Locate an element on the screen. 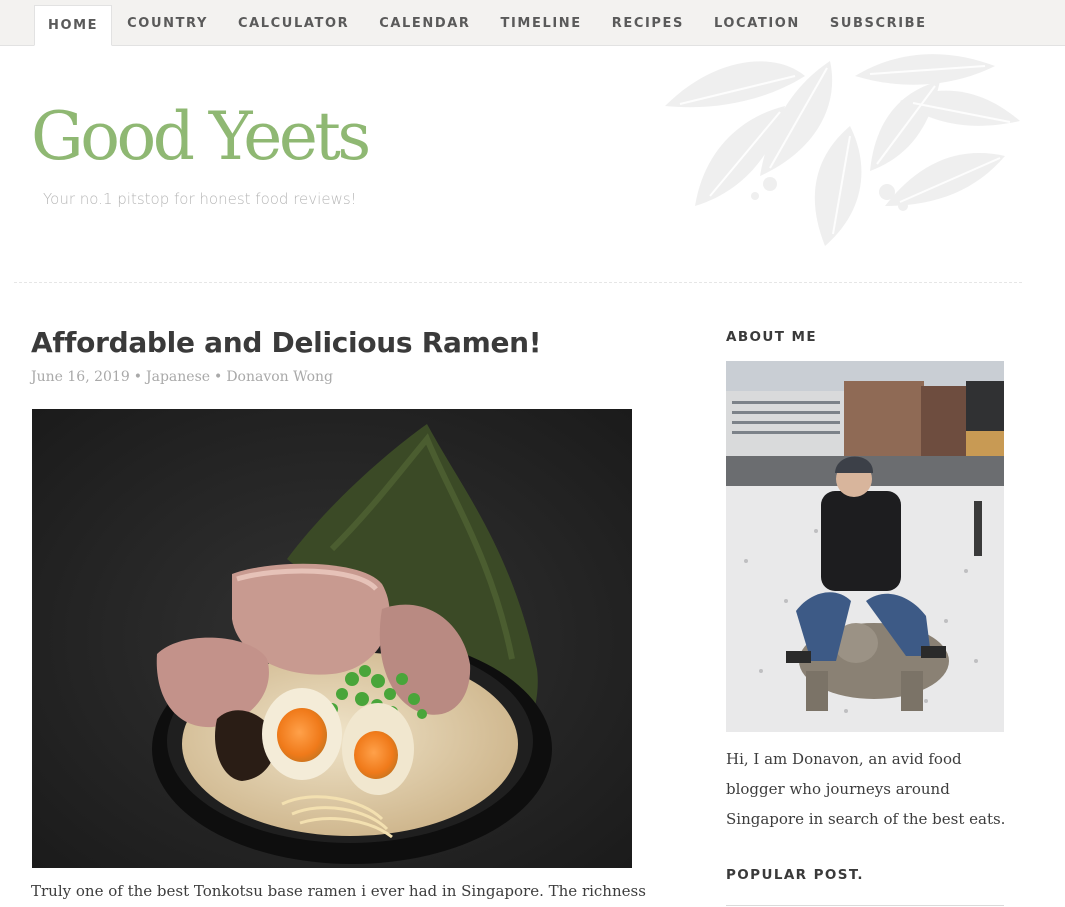 The image size is (1065, 907). post-date: June 16, 2019 is located at coordinates (80, 377).